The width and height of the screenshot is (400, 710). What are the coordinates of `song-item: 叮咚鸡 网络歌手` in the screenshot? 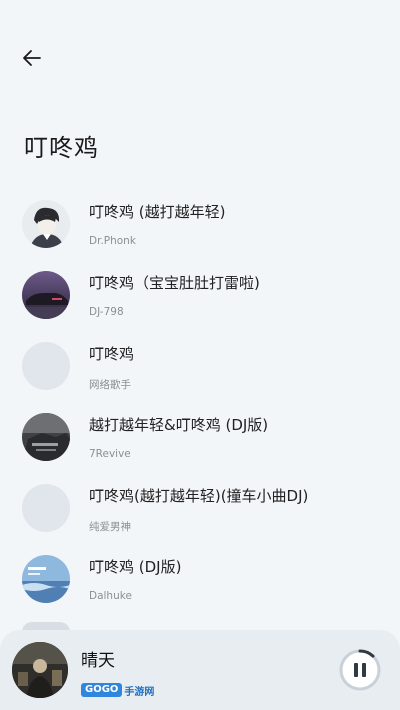 It's located at (200, 367).